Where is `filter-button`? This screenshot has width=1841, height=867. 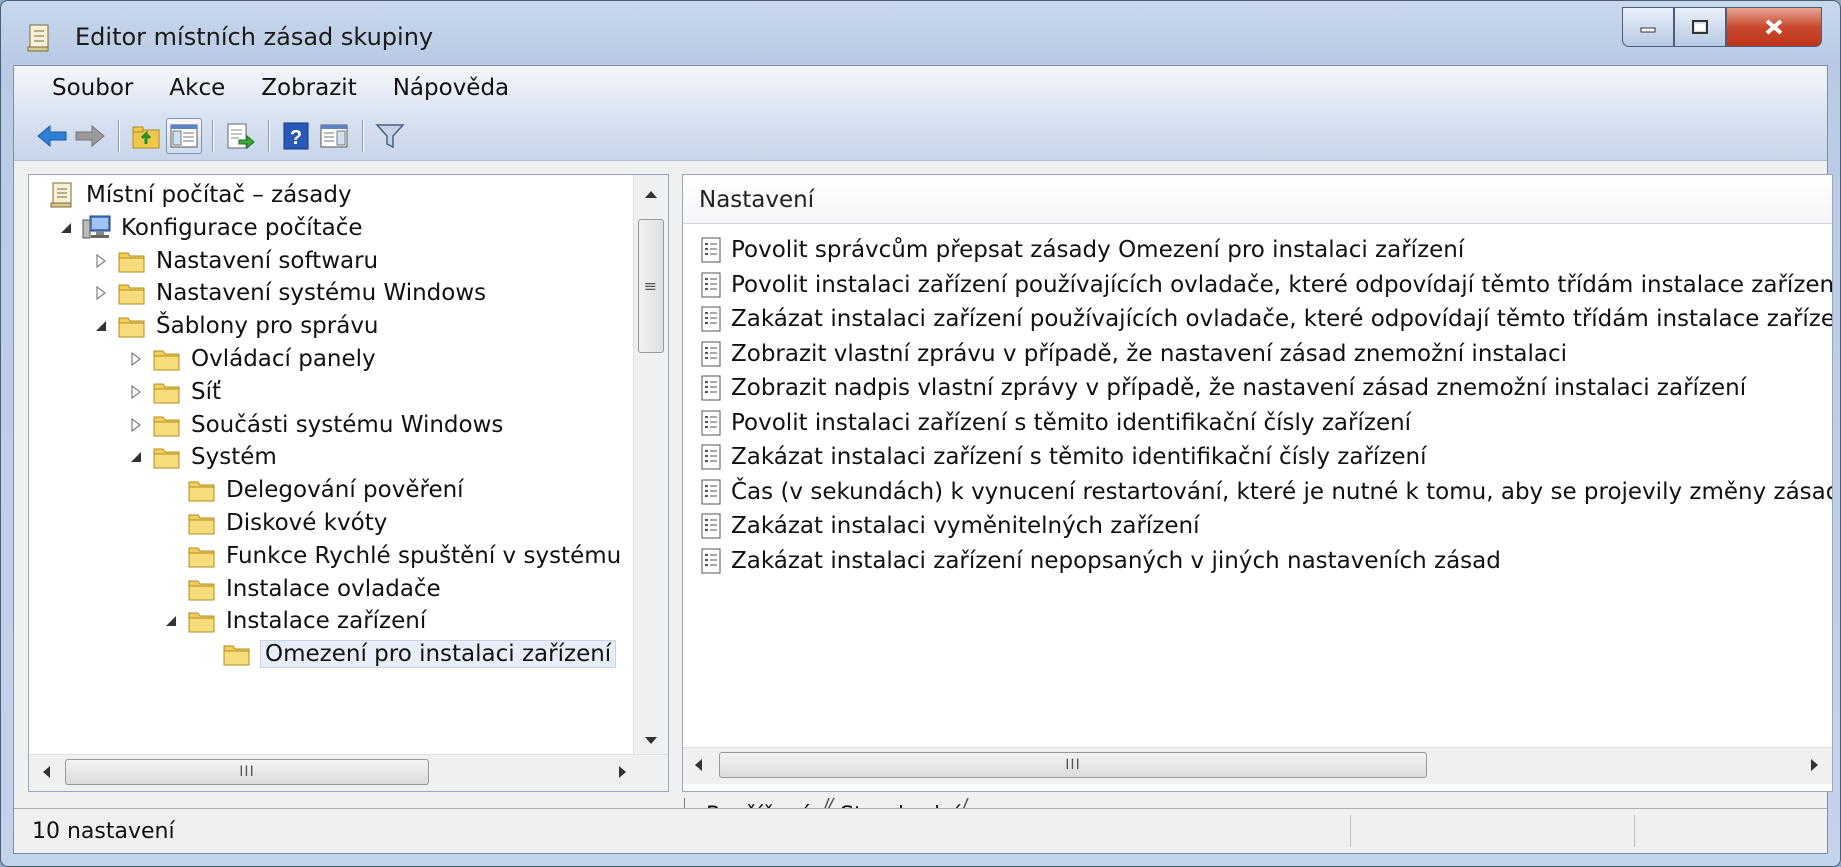
filter-button is located at coordinates (390, 136).